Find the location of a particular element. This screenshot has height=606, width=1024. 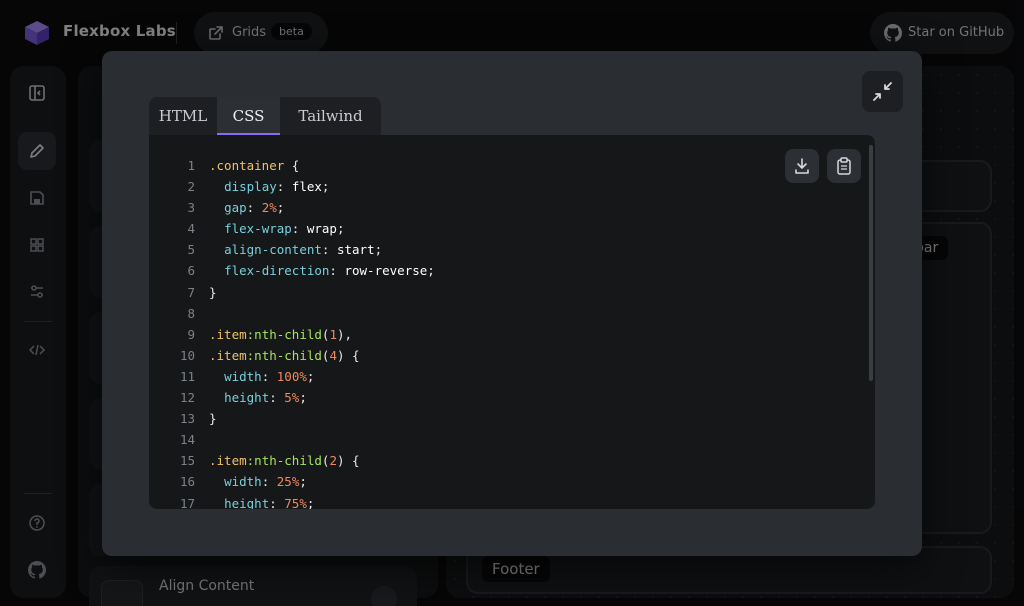

code-line: 9 .item:nth-child(1), is located at coordinates (459, 334).